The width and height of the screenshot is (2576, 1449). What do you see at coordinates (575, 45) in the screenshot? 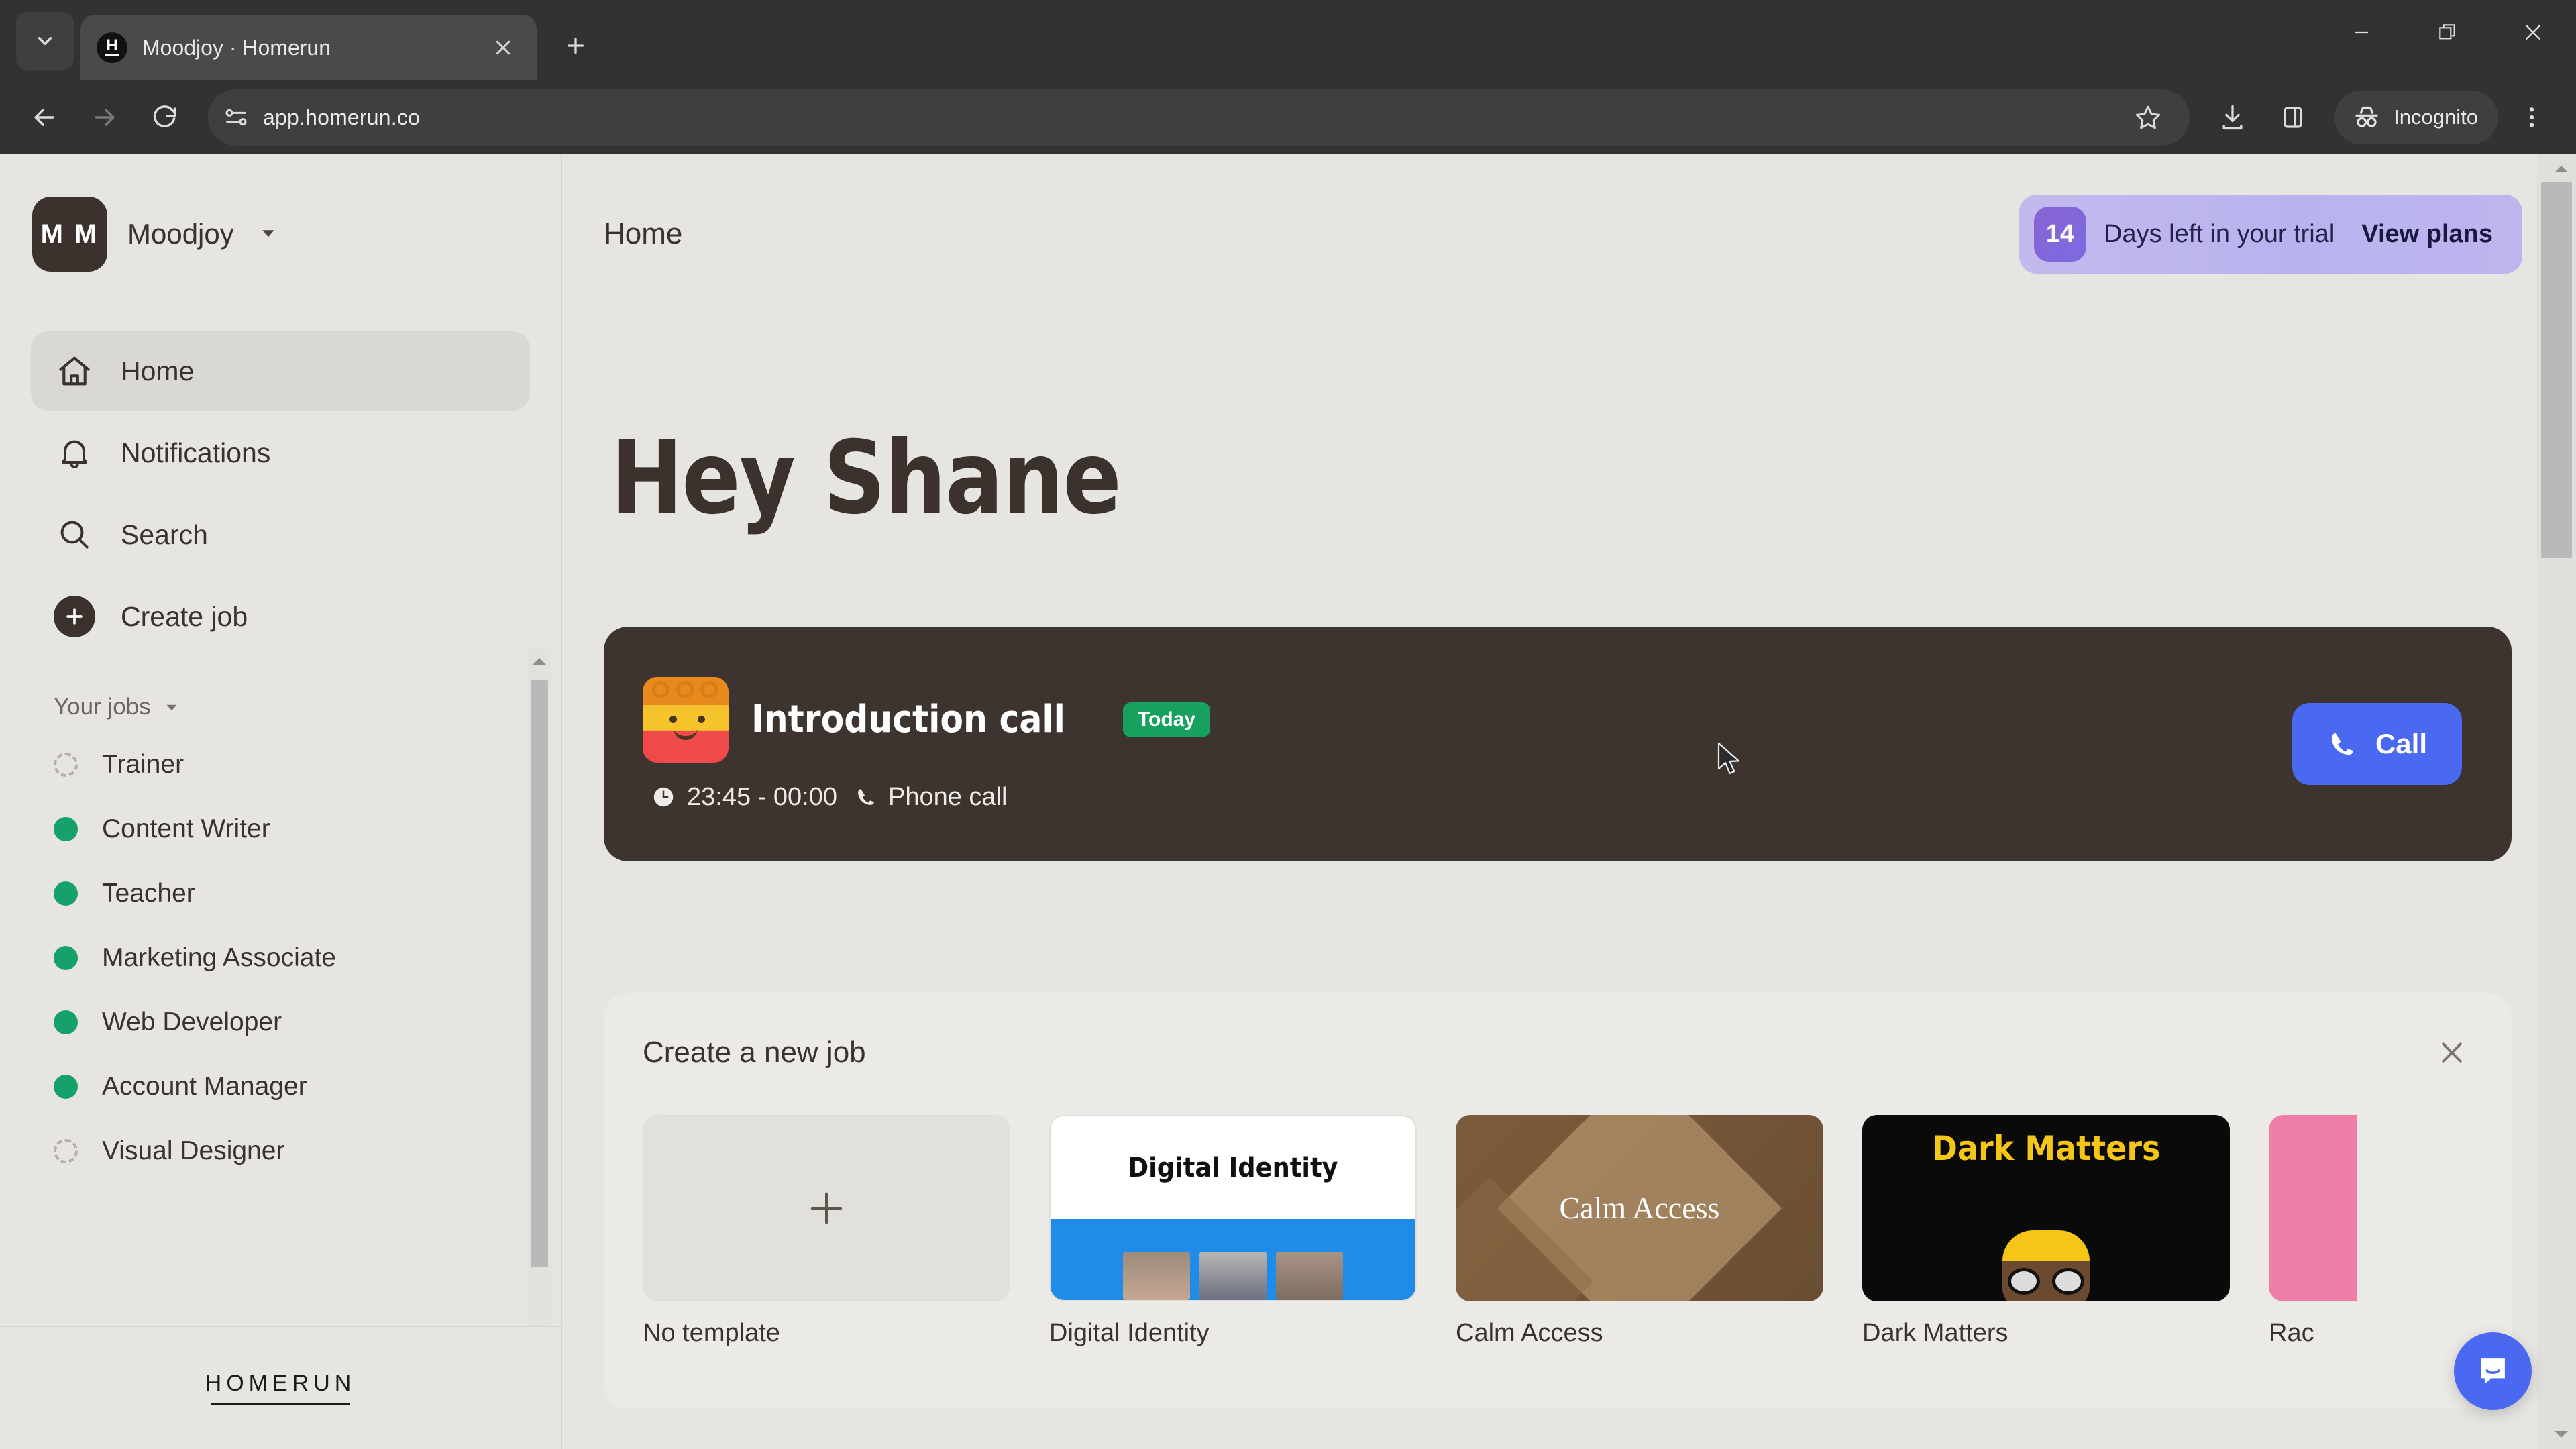
I see `new-tab-button` at bounding box center [575, 45].